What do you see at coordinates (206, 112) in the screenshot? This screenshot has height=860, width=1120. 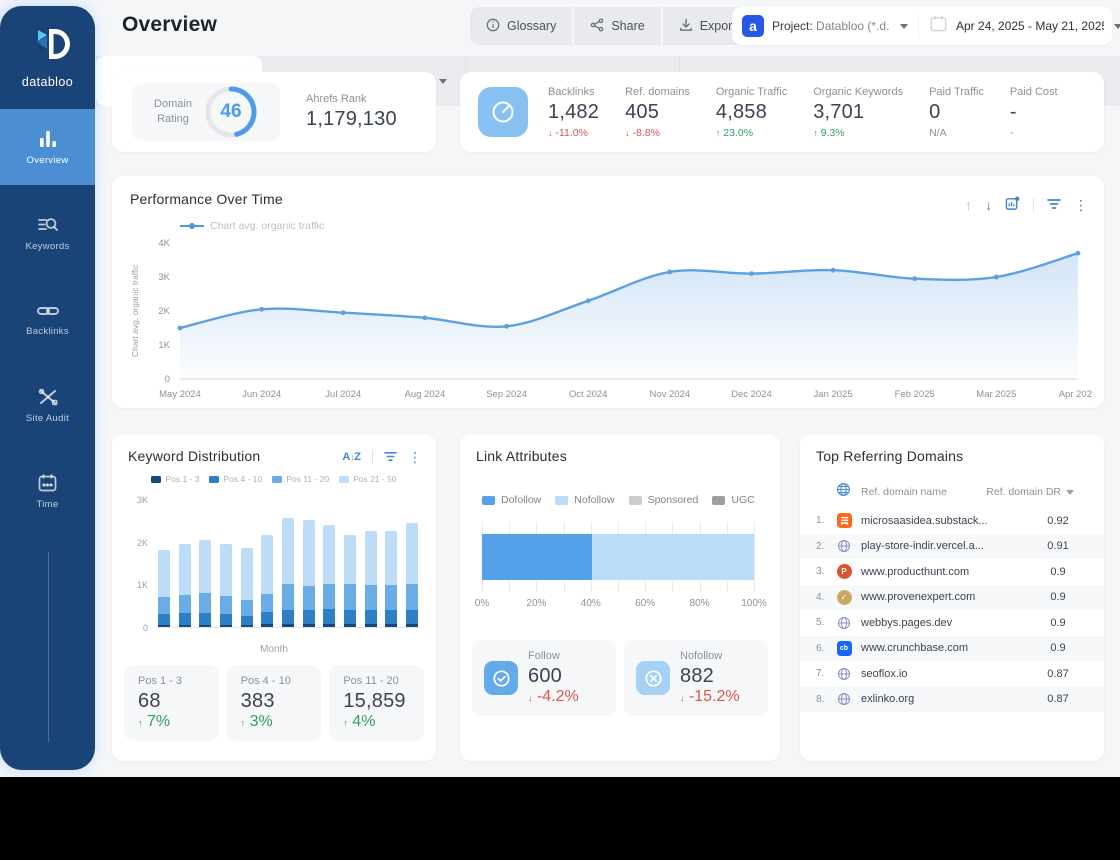 I see `domain-rating-box: Domain Rating 46` at bounding box center [206, 112].